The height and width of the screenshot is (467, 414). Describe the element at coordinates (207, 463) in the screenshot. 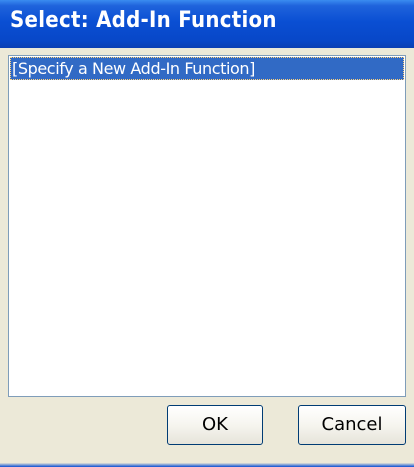

I see `window-bottom-border` at that location.